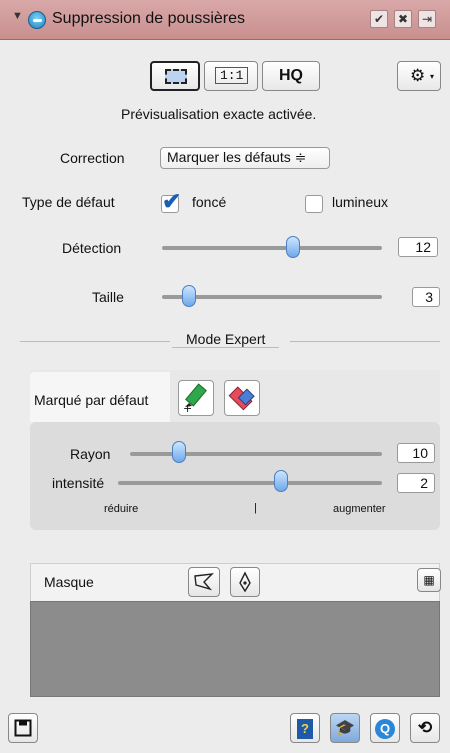 Image resolution: width=450 pixels, height=753 pixels. I want to click on quick-fix-button: Q, so click(385, 728).